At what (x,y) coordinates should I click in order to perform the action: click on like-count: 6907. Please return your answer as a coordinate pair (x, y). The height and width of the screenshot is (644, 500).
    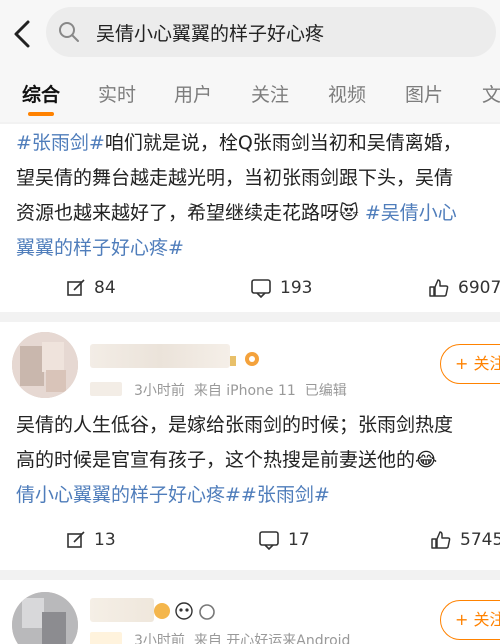
    Looking at the image, I should click on (479, 288).